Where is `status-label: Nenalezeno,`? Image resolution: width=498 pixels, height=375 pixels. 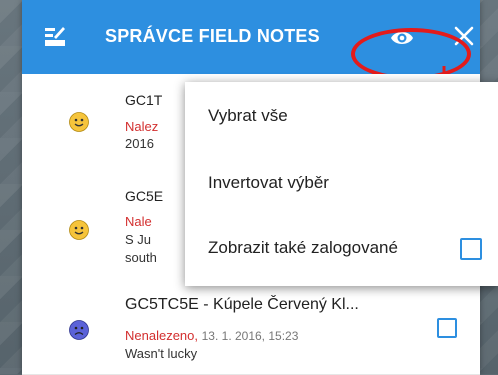
status-label: Nenalezeno, is located at coordinates (161, 335).